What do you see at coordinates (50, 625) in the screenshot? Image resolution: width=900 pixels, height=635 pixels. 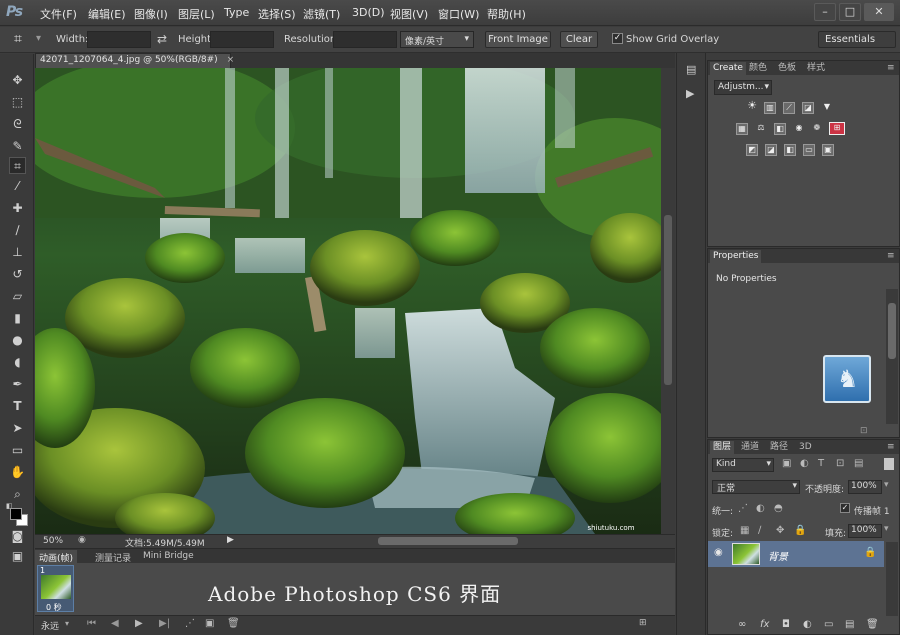 I see `loop-select: 永远` at bounding box center [50, 625].